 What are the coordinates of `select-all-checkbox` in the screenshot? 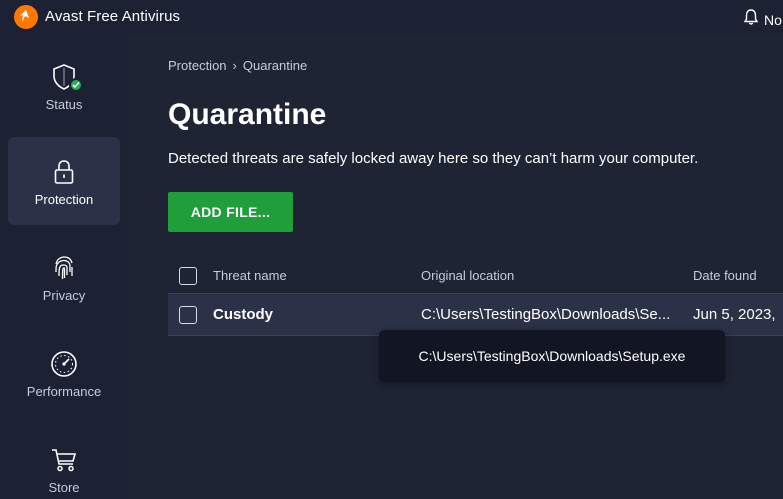 It's located at (188, 276).